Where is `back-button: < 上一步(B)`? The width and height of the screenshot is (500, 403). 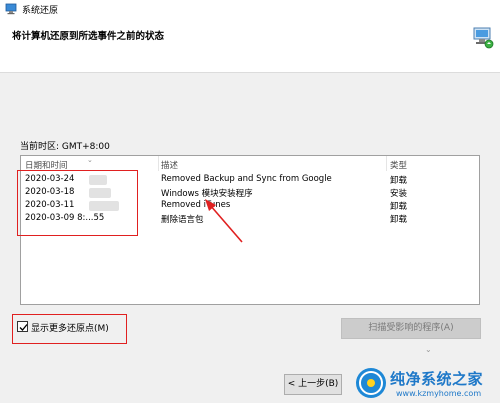 back-button: < 上一步(B) is located at coordinates (313, 384).